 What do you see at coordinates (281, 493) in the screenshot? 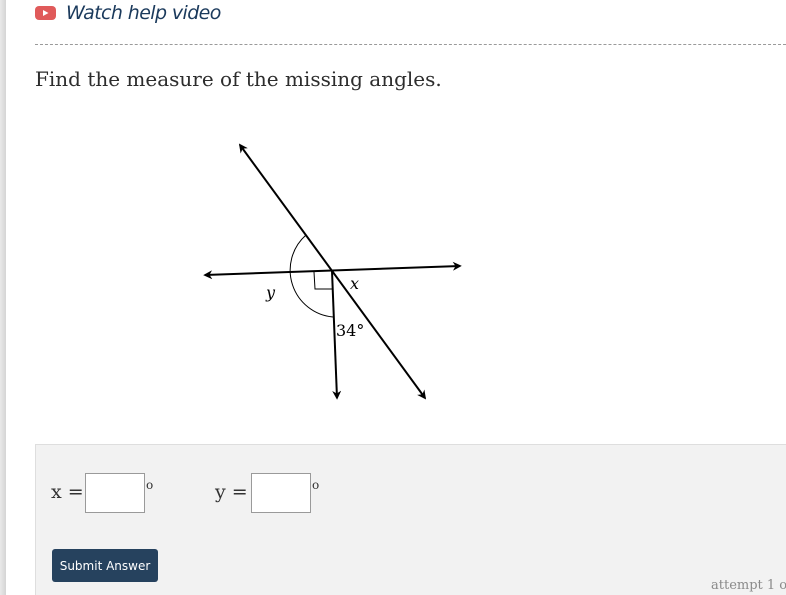
I see `y-answer-input` at bounding box center [281, 493].